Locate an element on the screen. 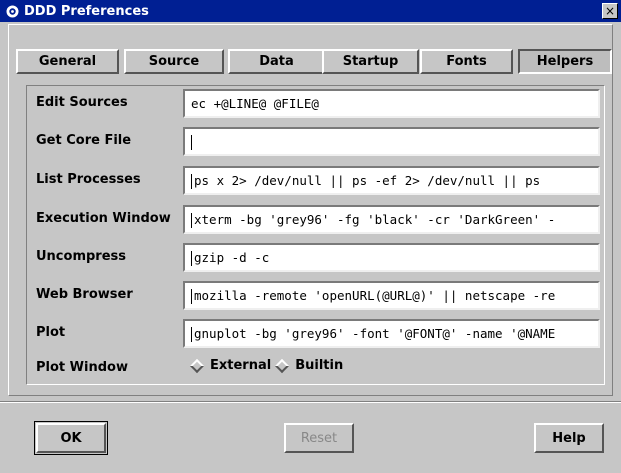 Image resolution: width=621 pixels, height=473 pixels. plot-window-external-label: External is located at coordinates (241, 365).